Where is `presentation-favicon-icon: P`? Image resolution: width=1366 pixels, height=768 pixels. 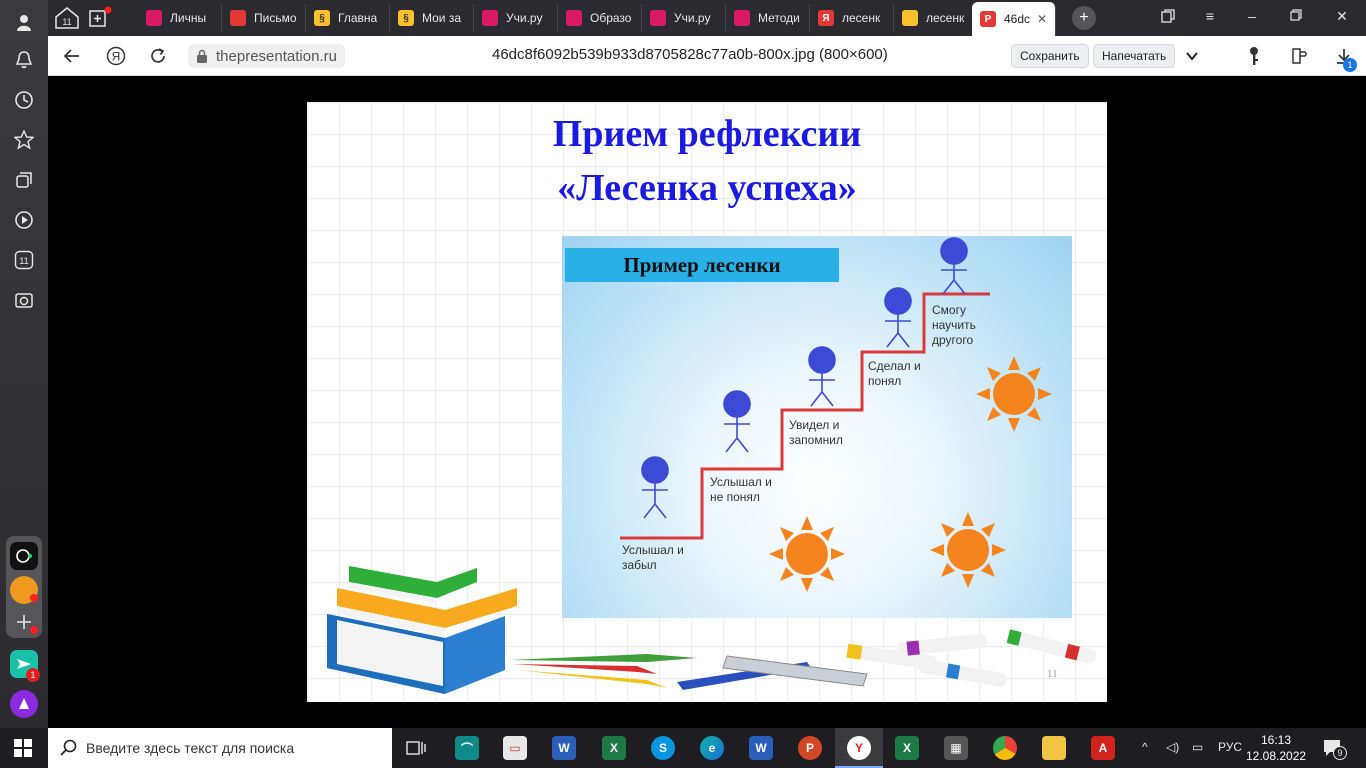
presentation-favicon-icon: P is located at coordinates (988, 19).